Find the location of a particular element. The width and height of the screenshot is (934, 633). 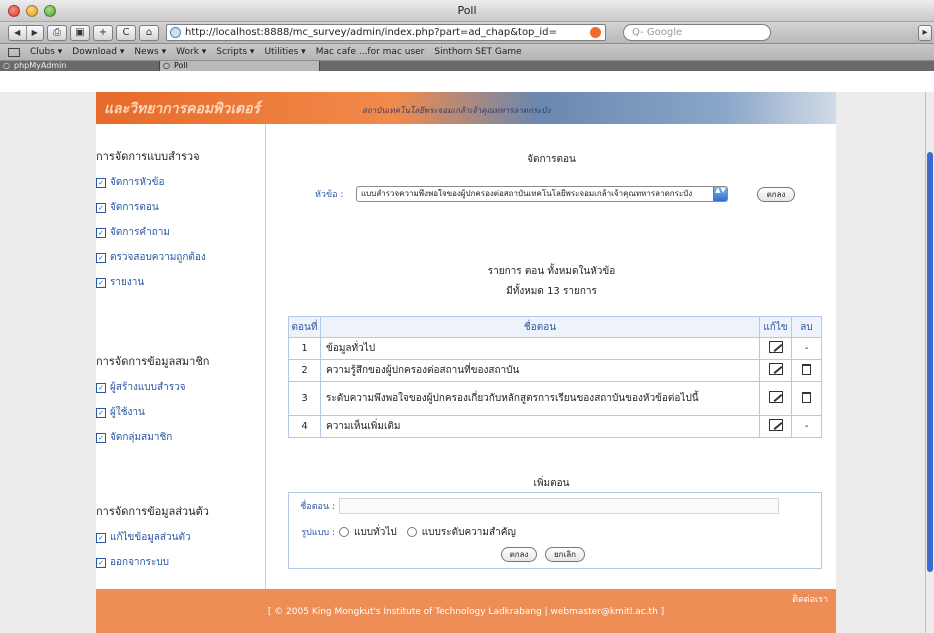

add-bookmark-button: + is located at coordinates (103, 32).